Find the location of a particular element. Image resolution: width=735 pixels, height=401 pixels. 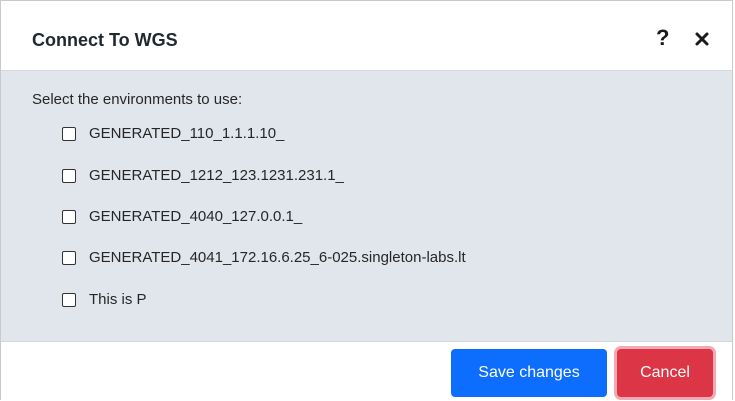

environment-label: GENERATED_1212_123.1231.231.1_ is located at coordinates (216, 175).